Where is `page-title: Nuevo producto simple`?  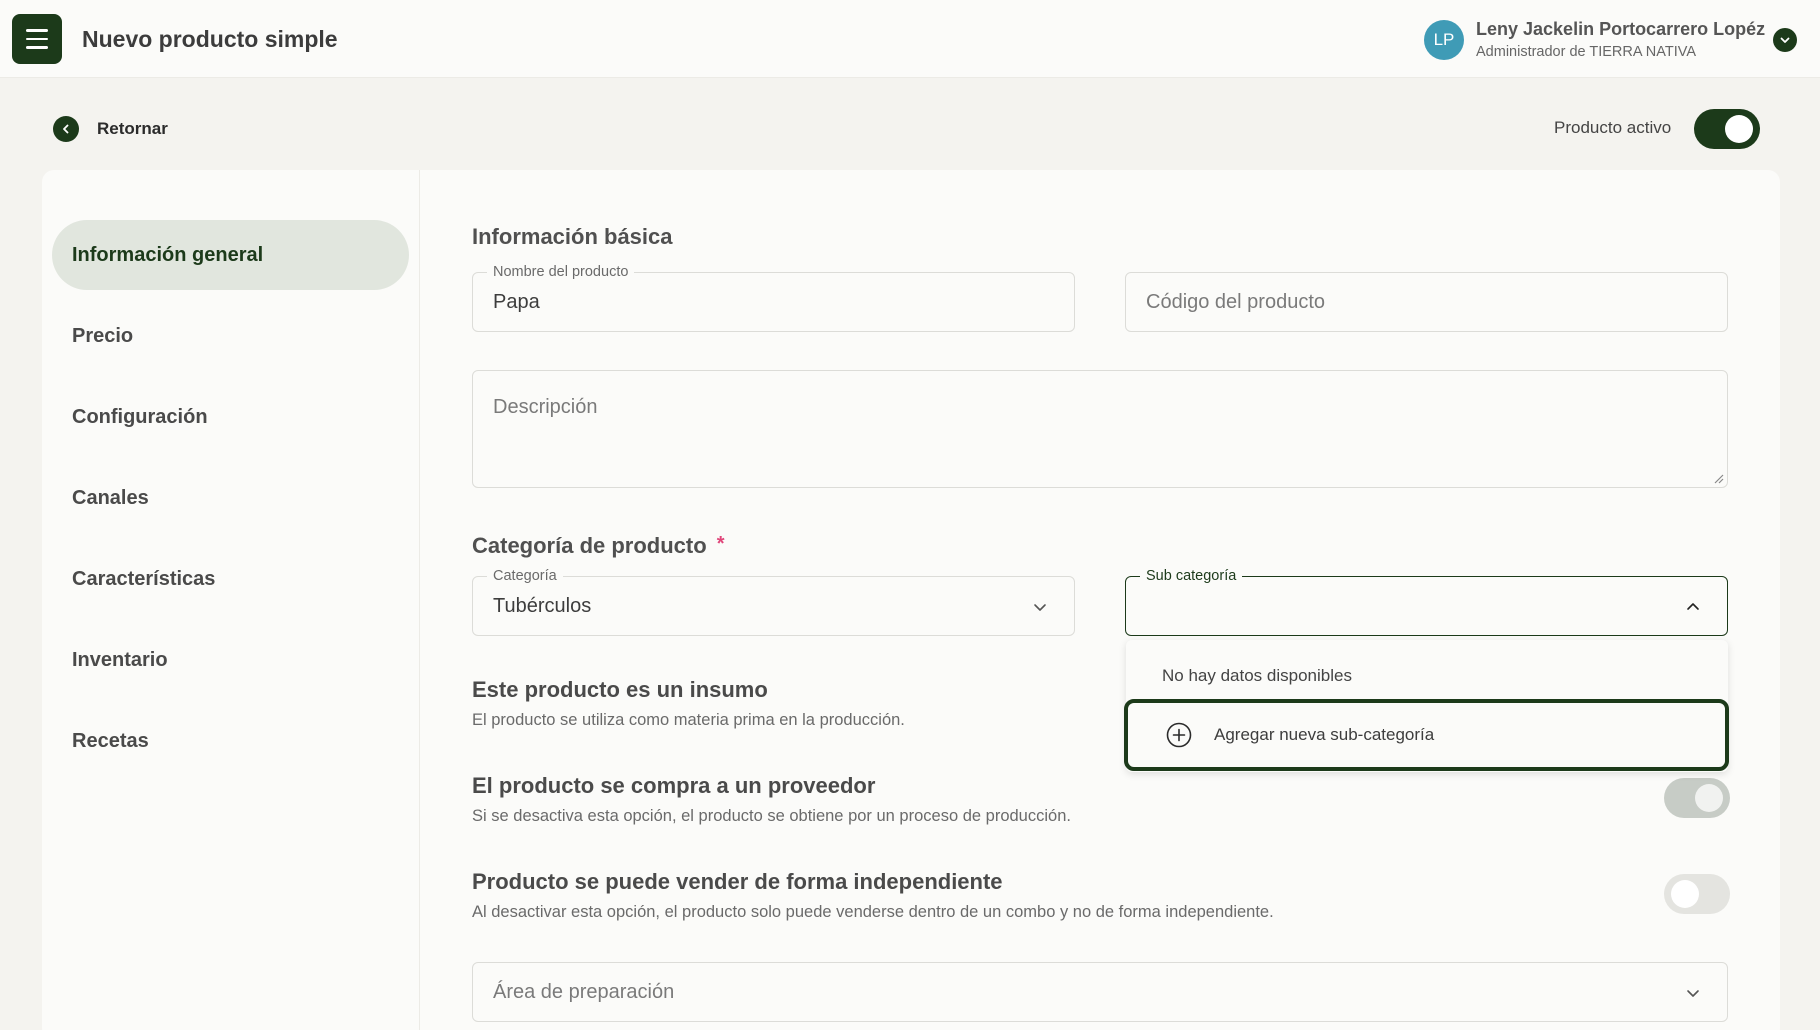
page-title: Nuevo producto simple is located at coordinates (210, 39).